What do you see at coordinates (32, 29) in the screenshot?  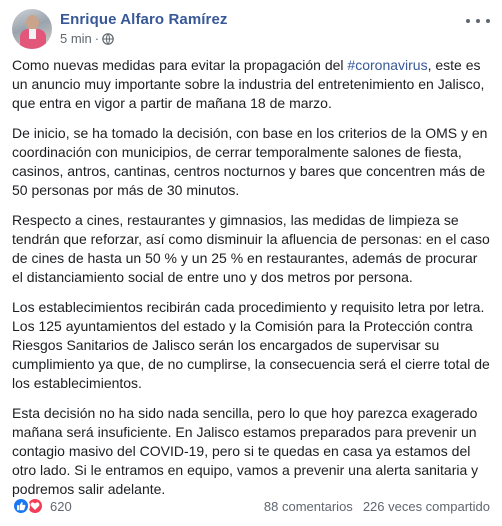 I see `author-avatar` at bounding box center [32, 29].